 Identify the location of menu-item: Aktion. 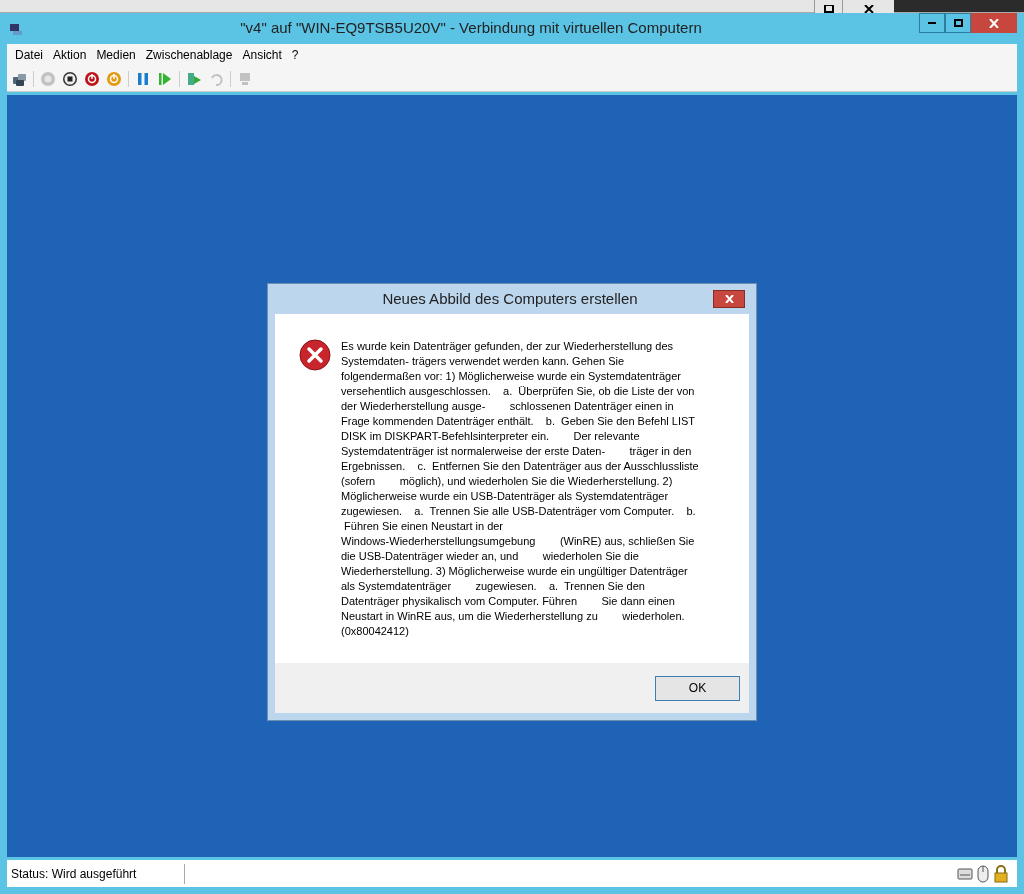
(70, 55).